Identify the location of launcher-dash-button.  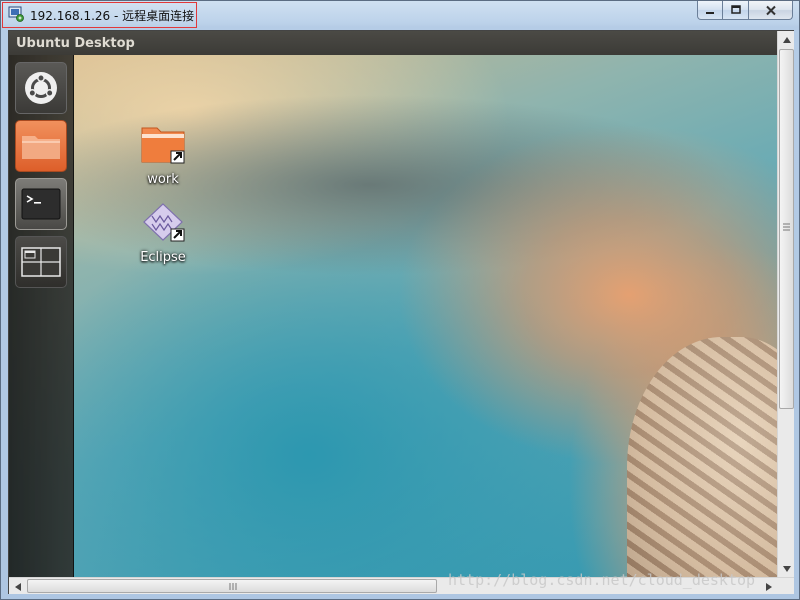
(41, 88).